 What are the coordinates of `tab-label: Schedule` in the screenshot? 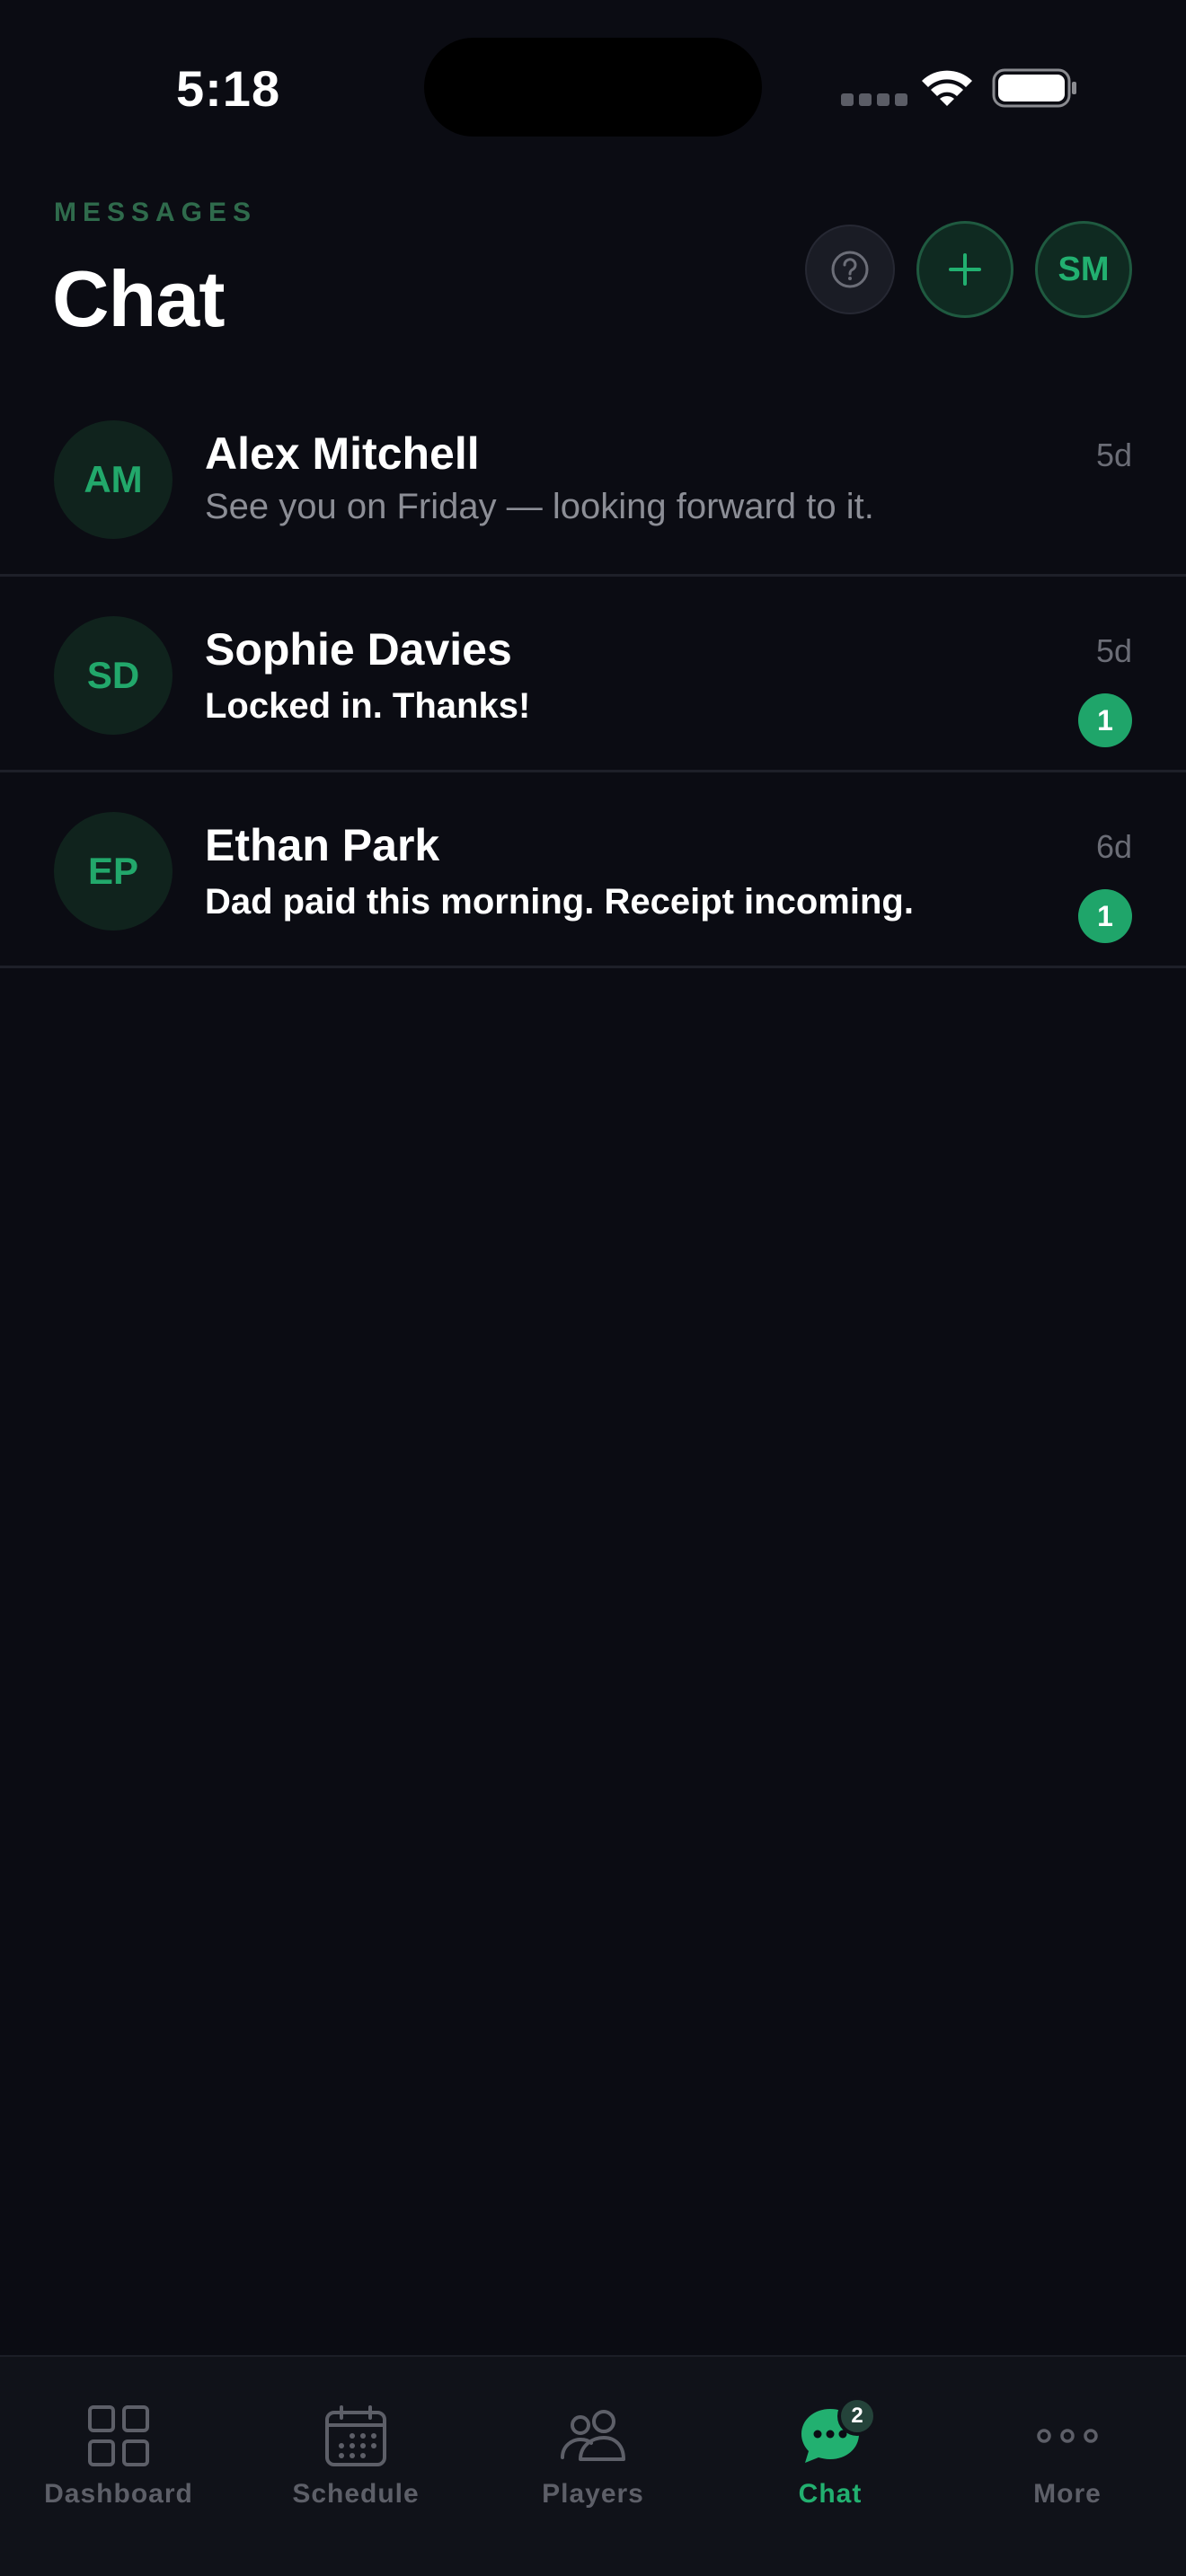 It's located at (356, 2494).